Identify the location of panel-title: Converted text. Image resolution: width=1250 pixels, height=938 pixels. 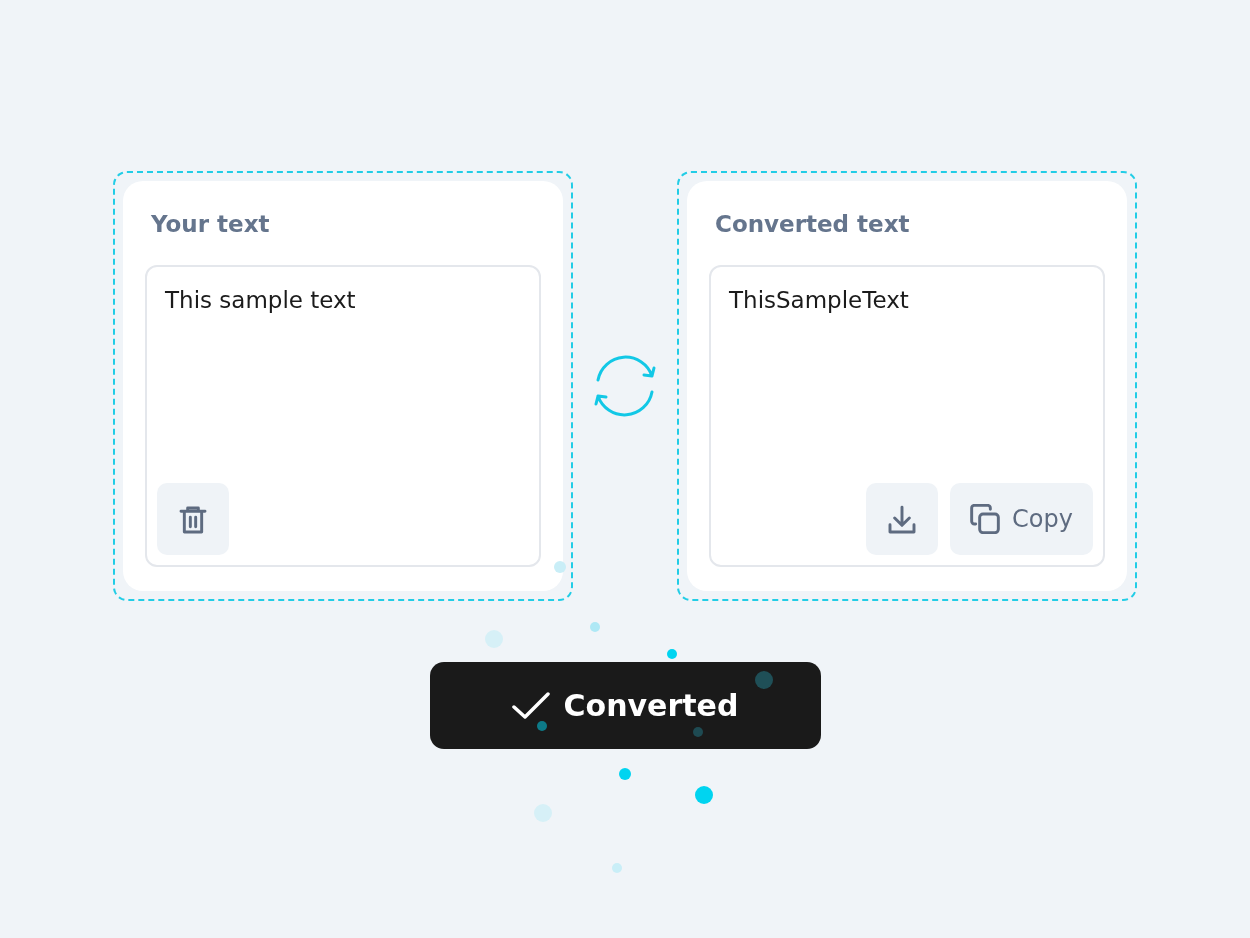
(813, 224).